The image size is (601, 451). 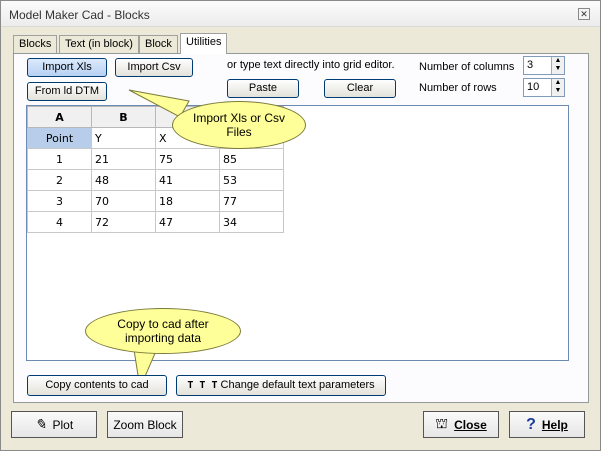 I want to click on import-callout-text: Import Xls or Csv Files, so click(x=238, y=125).